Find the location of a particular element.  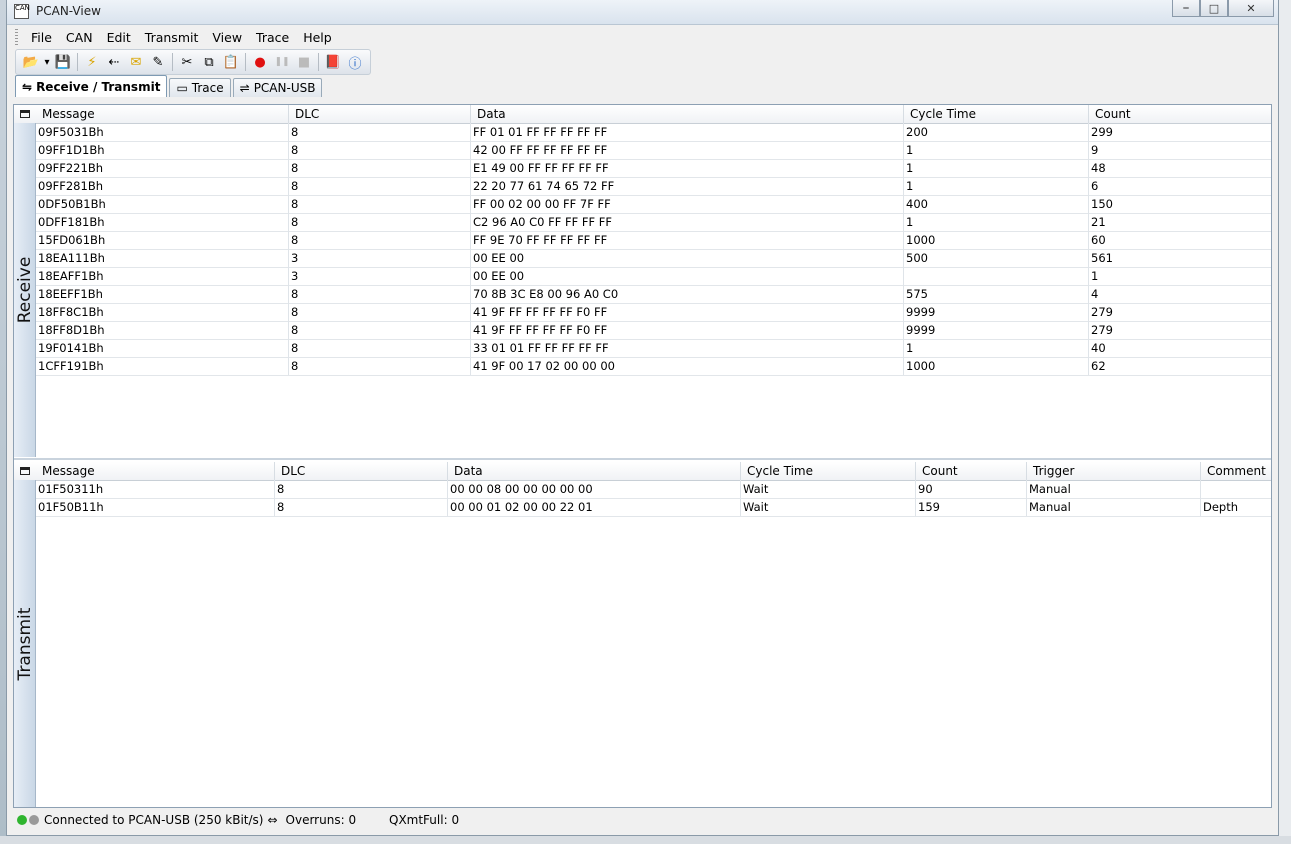

dropdown-arrow-icon: ▾ is located at coordinates (47, 62).